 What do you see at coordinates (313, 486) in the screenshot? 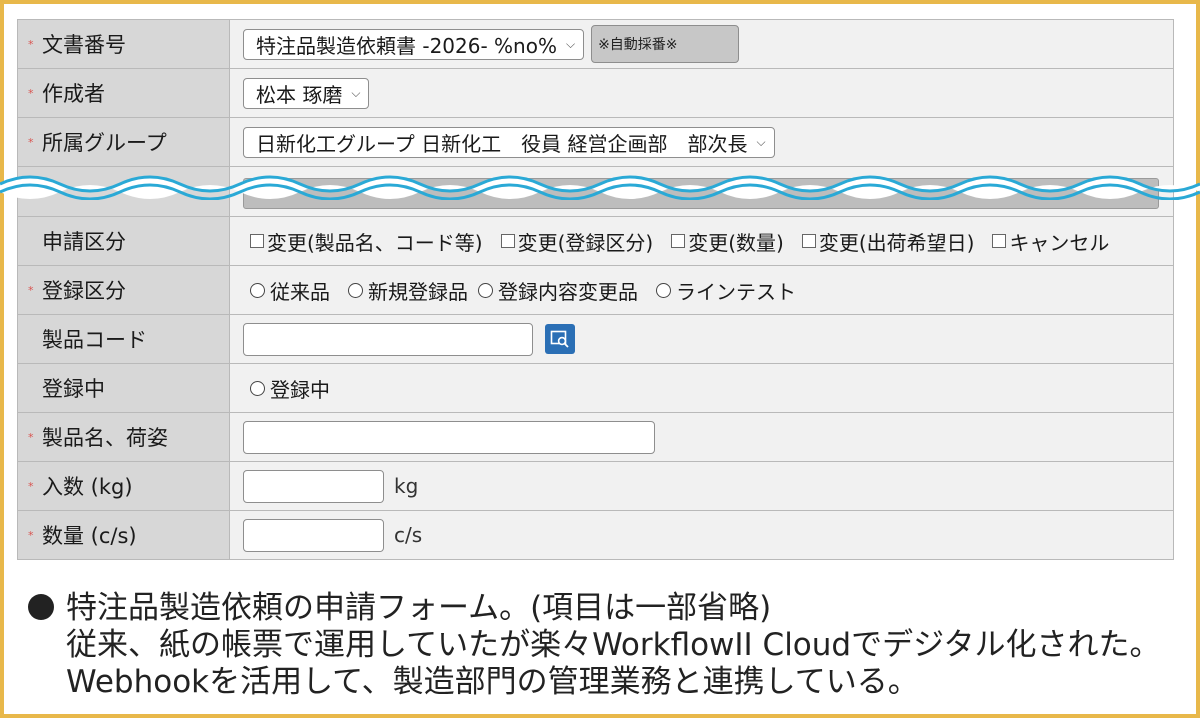
I see `quantity-kg-input` at bounding box center [313, 486].